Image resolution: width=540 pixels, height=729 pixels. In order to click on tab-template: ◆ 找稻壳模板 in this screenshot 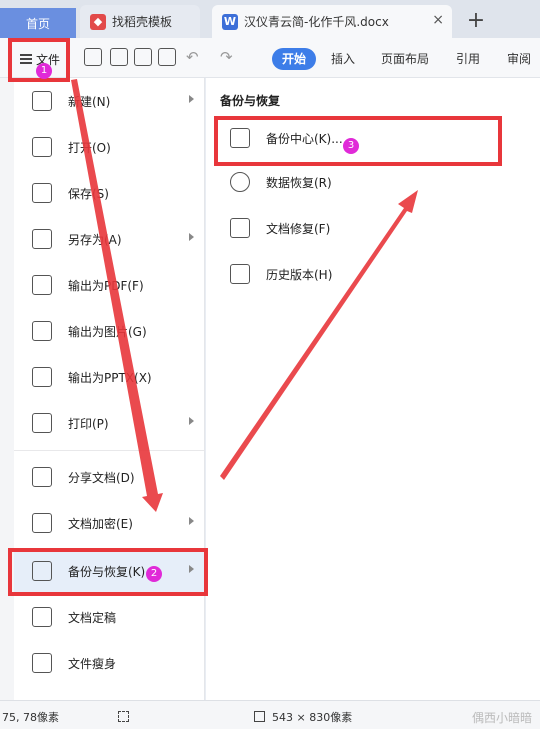, I will do `click(140, 21)`.